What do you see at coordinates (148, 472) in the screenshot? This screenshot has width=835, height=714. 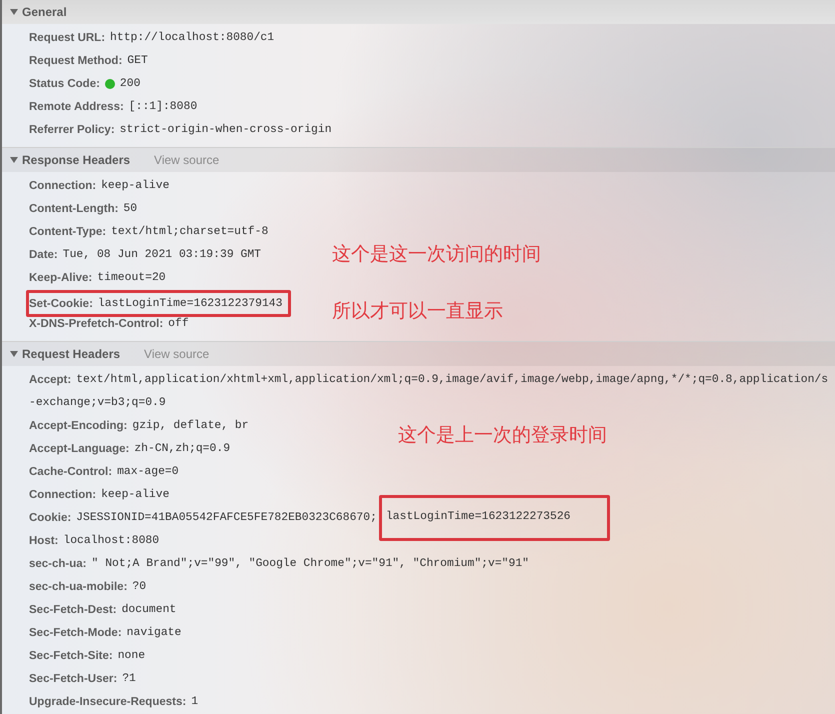 I see `header-value: max-age=0` at bounding box center [148, 472].